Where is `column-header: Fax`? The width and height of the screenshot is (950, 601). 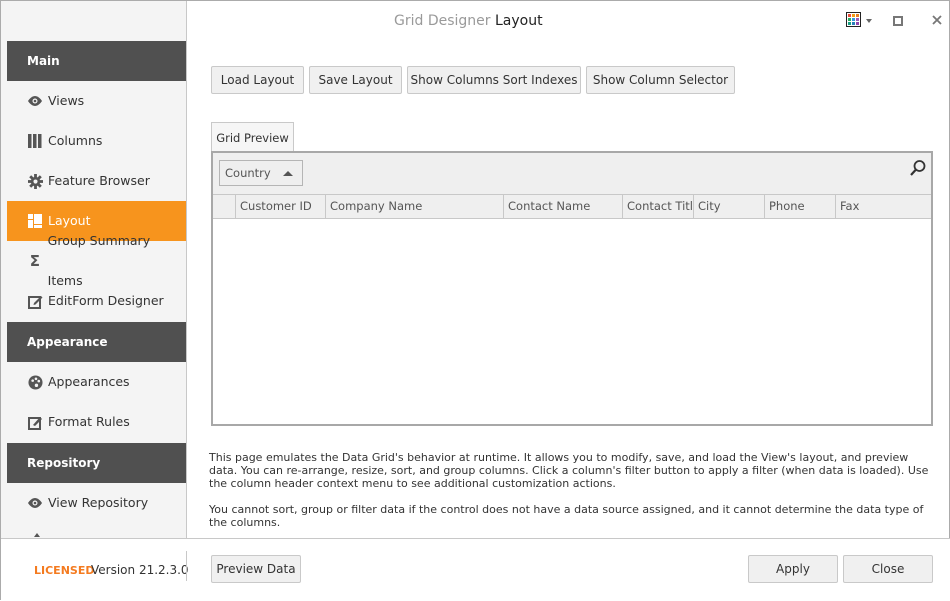
column-header: Fax is located at coordinates (883, 207).